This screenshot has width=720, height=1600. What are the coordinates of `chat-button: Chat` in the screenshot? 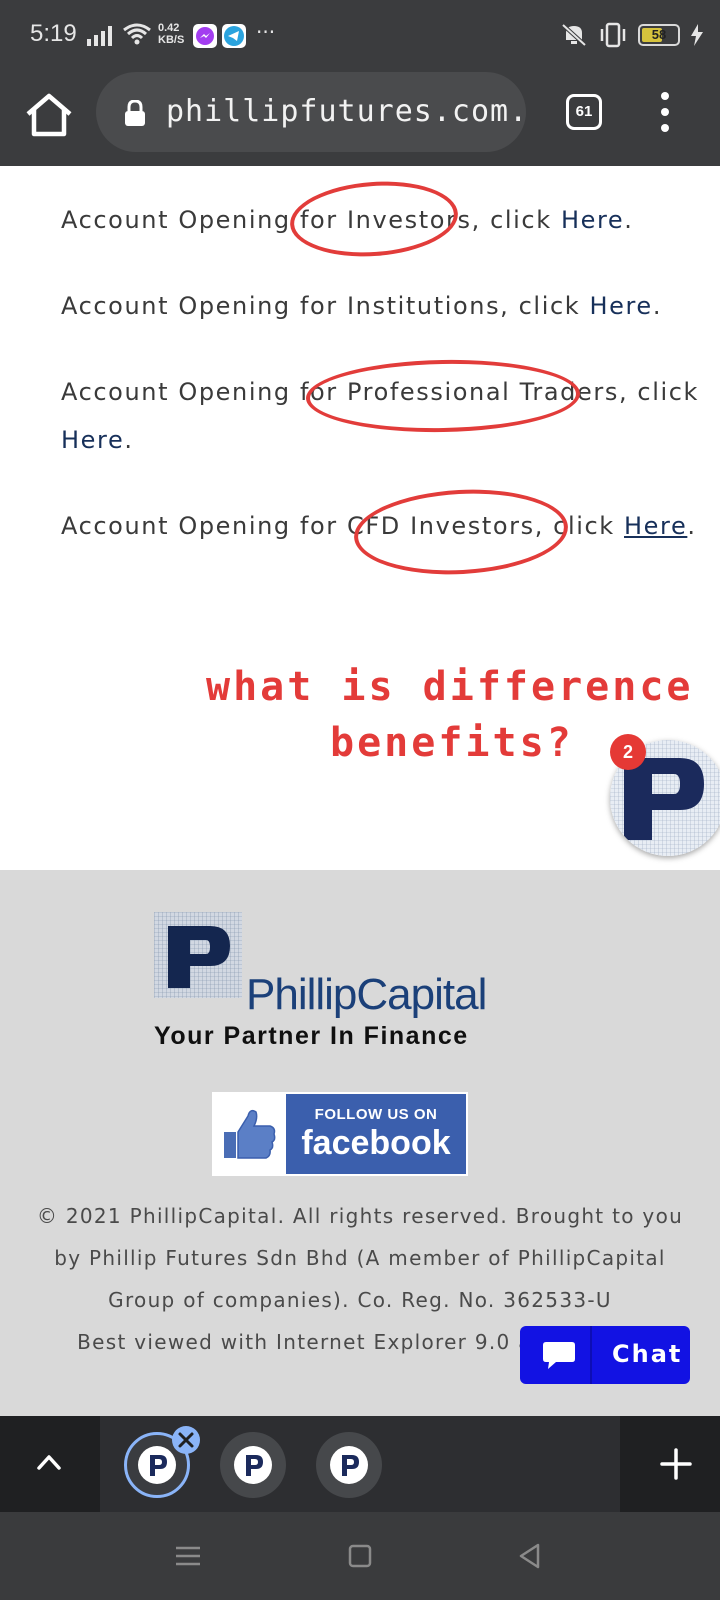 It's located at (605, 1355).